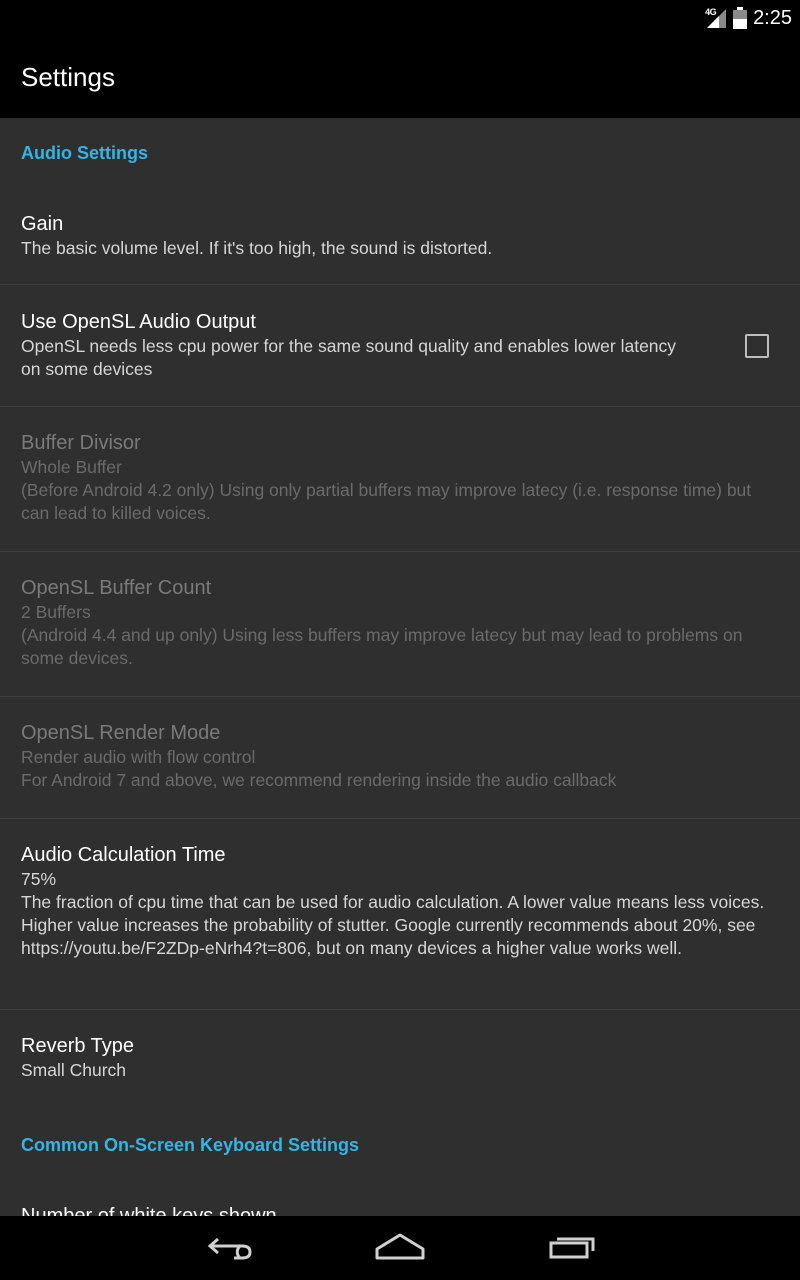 Image resolution: width=800 pixels, height=1280 pixels. I want to click on pref-title: Gain, so click(42, 224).